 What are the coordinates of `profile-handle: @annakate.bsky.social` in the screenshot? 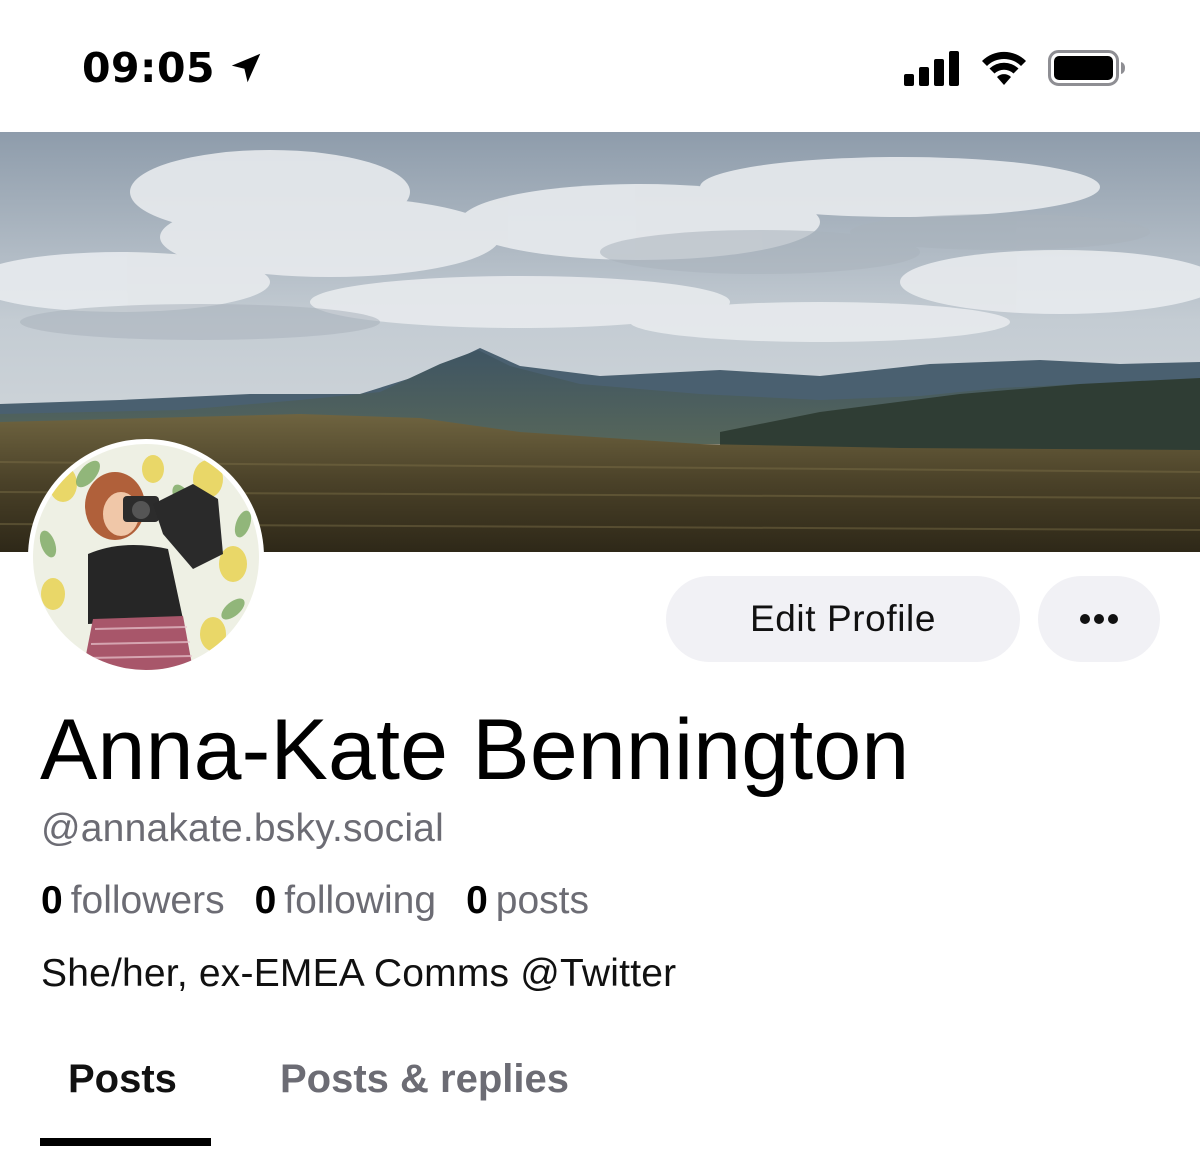 It's located at (242, 828).